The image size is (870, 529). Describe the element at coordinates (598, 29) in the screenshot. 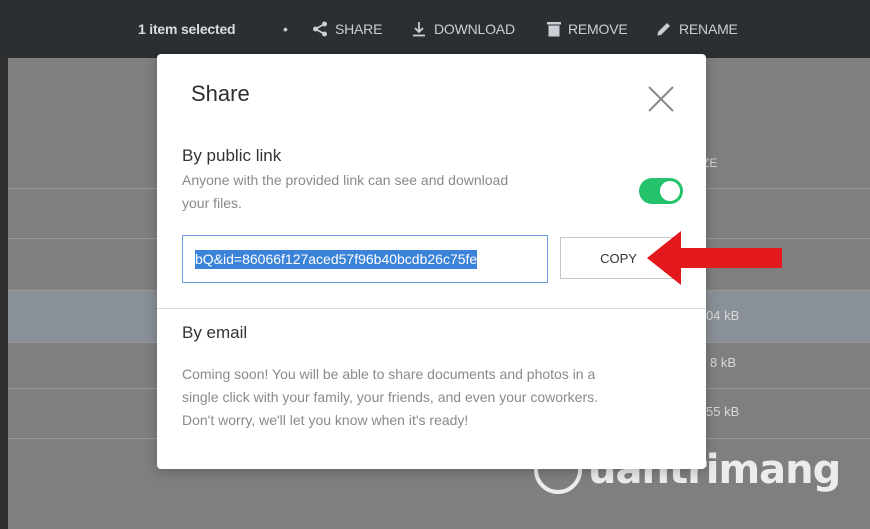

I see `remove-label: REMOVE` at that location.